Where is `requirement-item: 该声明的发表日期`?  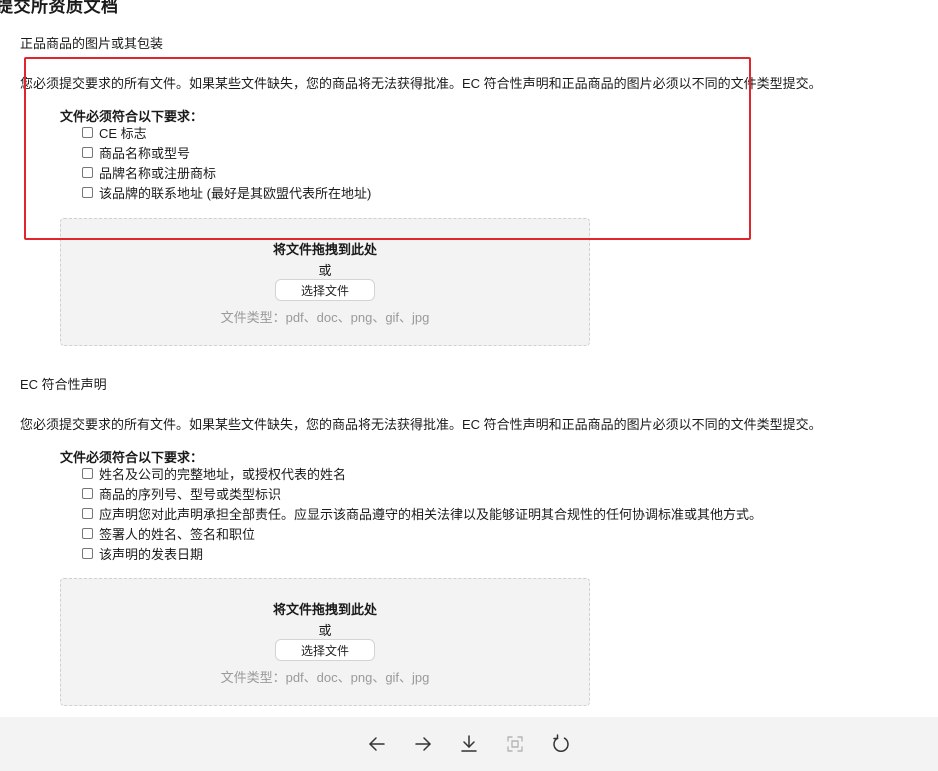 requirement-item: 该声明的发表日期 is located at coordinates (421, 553).